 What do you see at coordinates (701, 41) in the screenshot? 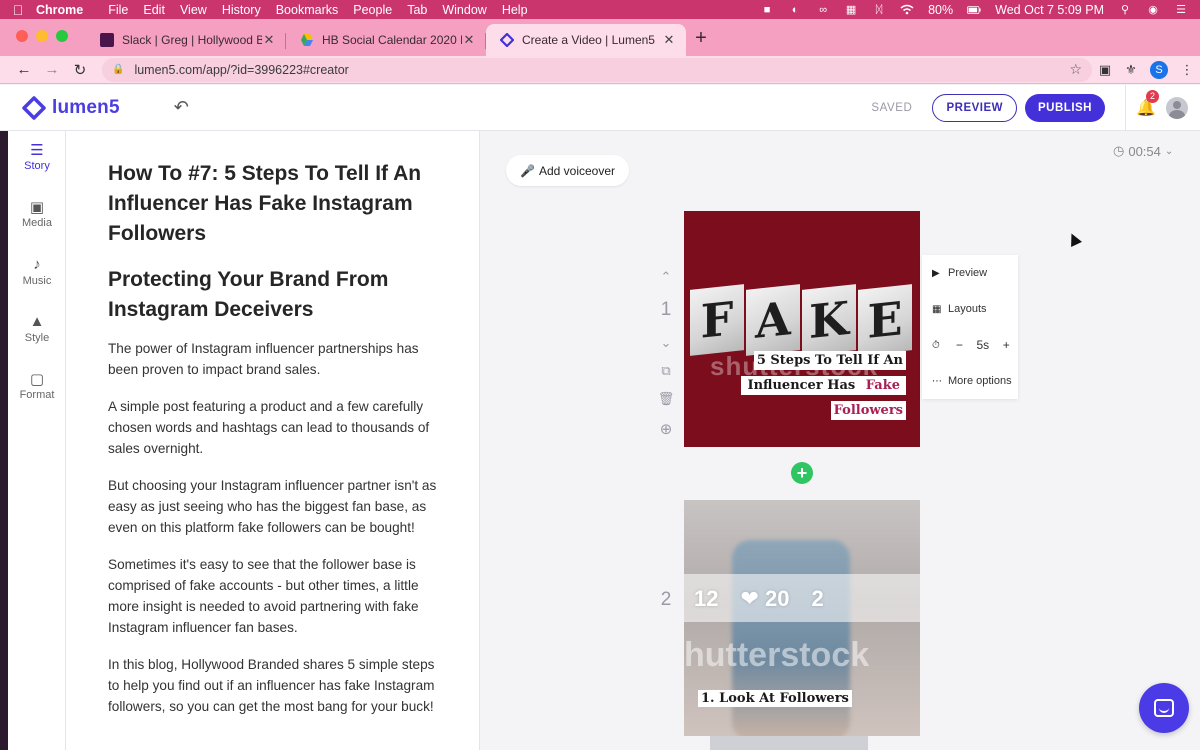
I see `new-tab-button: +` at bounding box center [701, 41].